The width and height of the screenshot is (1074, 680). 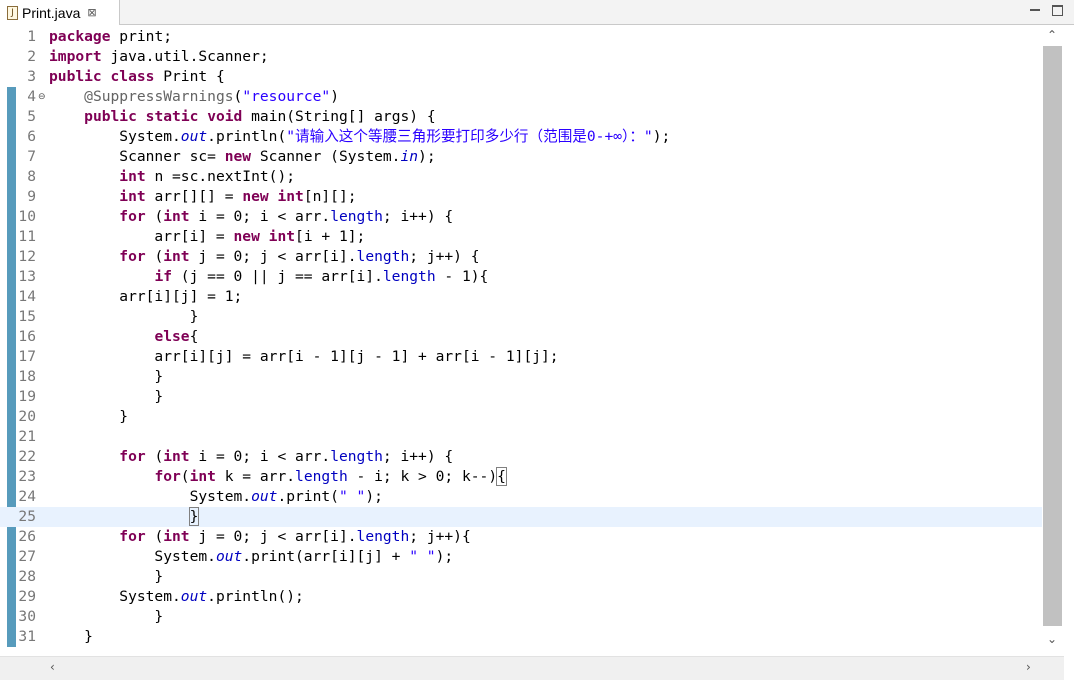 What do you see at coordinates (238, 156) in the screenshot?
I see `code-token: new` at bounding box center [238, 156].